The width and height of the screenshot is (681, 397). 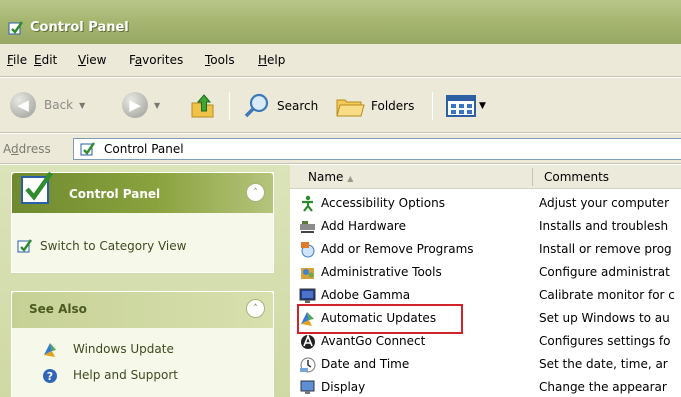 What do you see at coordinates (340, 22) in the screenshot?
I see `title-bar: Control Panel` at bounding box center [340, 22].